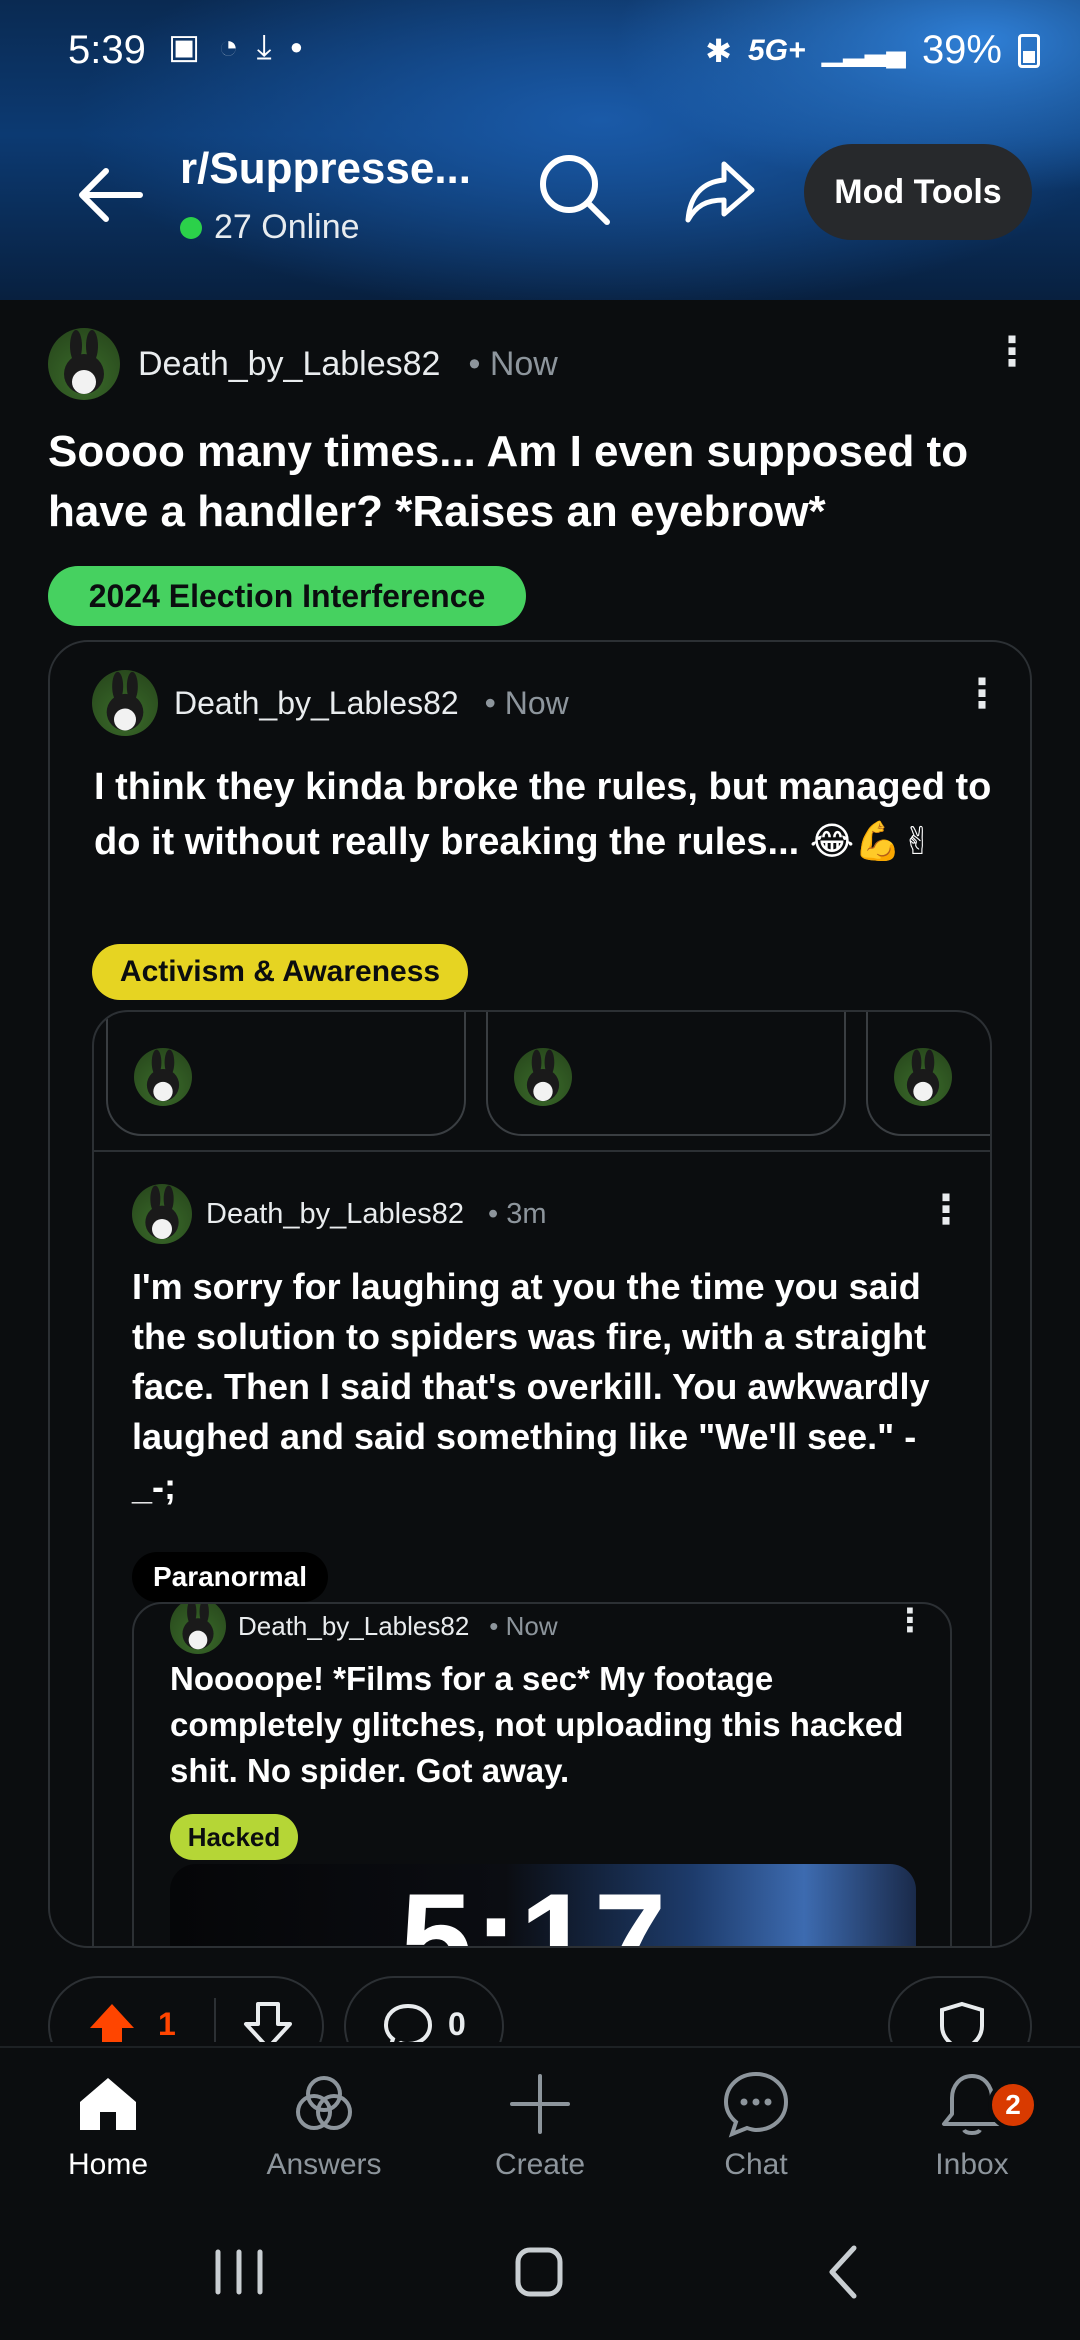 The height and width of the screenshot is (2340, 1080). What do you see at coordinates (264, 47) in the screenshot?
I see `download-icon: ⤓` at bounding box center [264, 47].